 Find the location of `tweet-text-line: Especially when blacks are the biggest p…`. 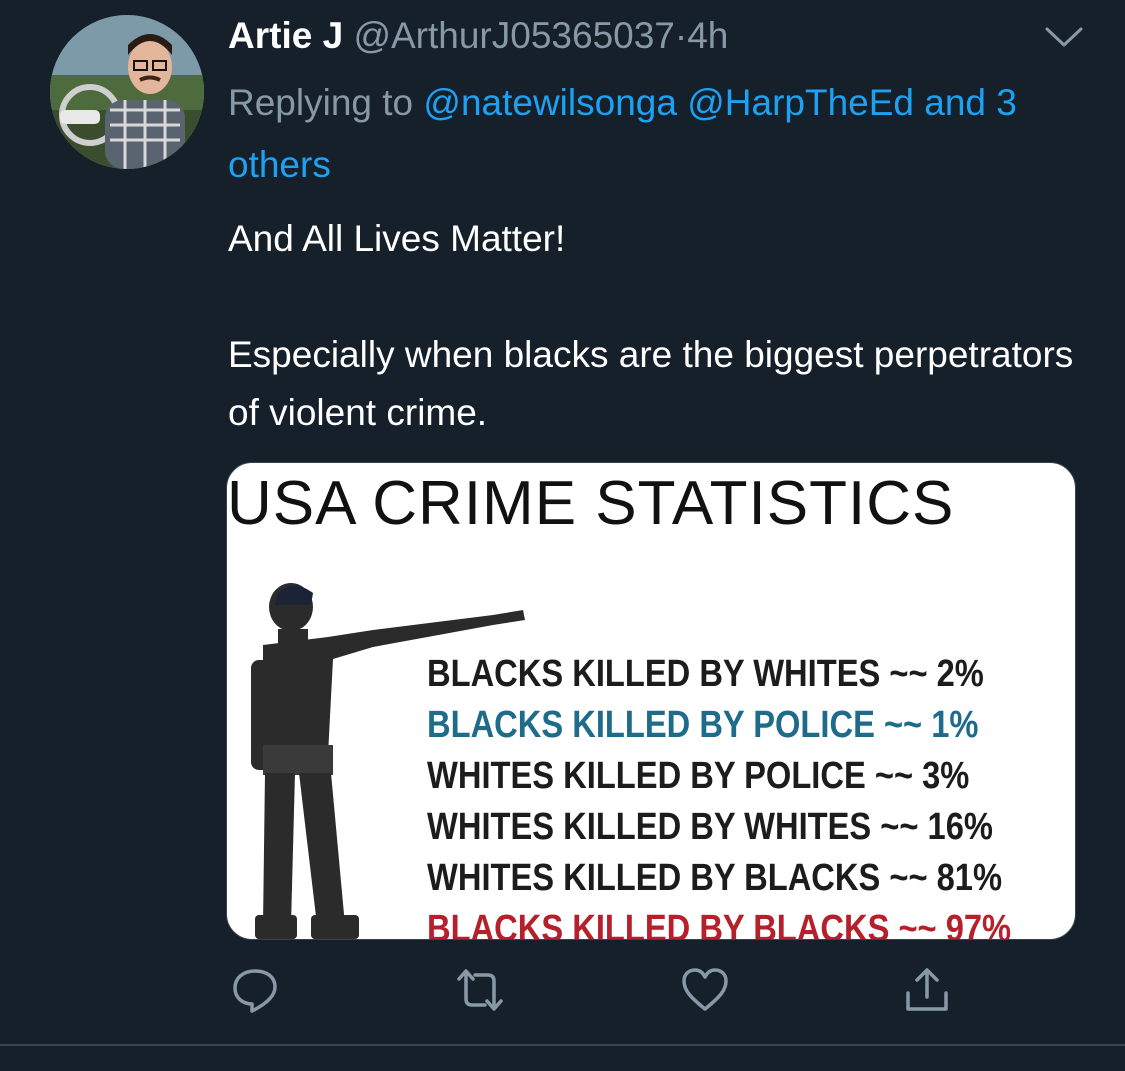

tweet-text-line: Especially when blacks are the biggest p… is located at coordinates (651, 383).